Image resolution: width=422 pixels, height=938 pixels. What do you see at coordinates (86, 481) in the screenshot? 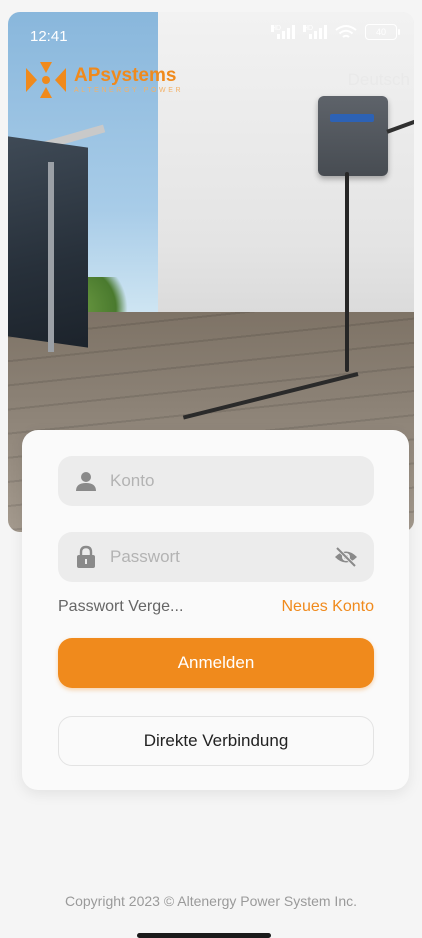
I see `user-icon` at bounding box center [86, 481].